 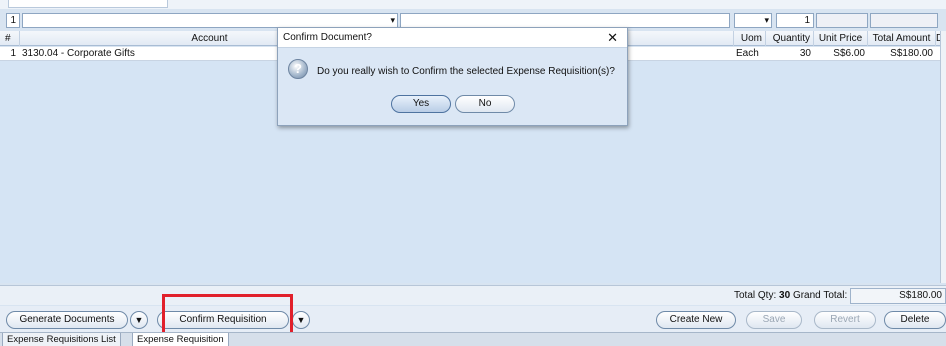 What do you see at coordinates (915, 320) in the screenshot?
I see `delete-button: Delete` at bounding box center [915, 320].